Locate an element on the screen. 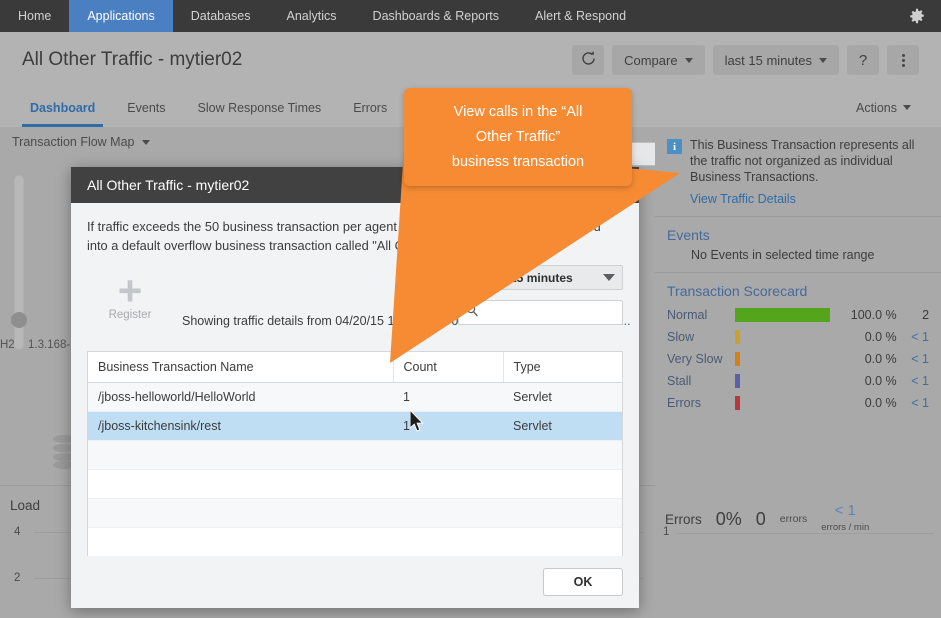 The image size is (941, 618). flowmap-zoom-handle is located at coordinates (19, 320).